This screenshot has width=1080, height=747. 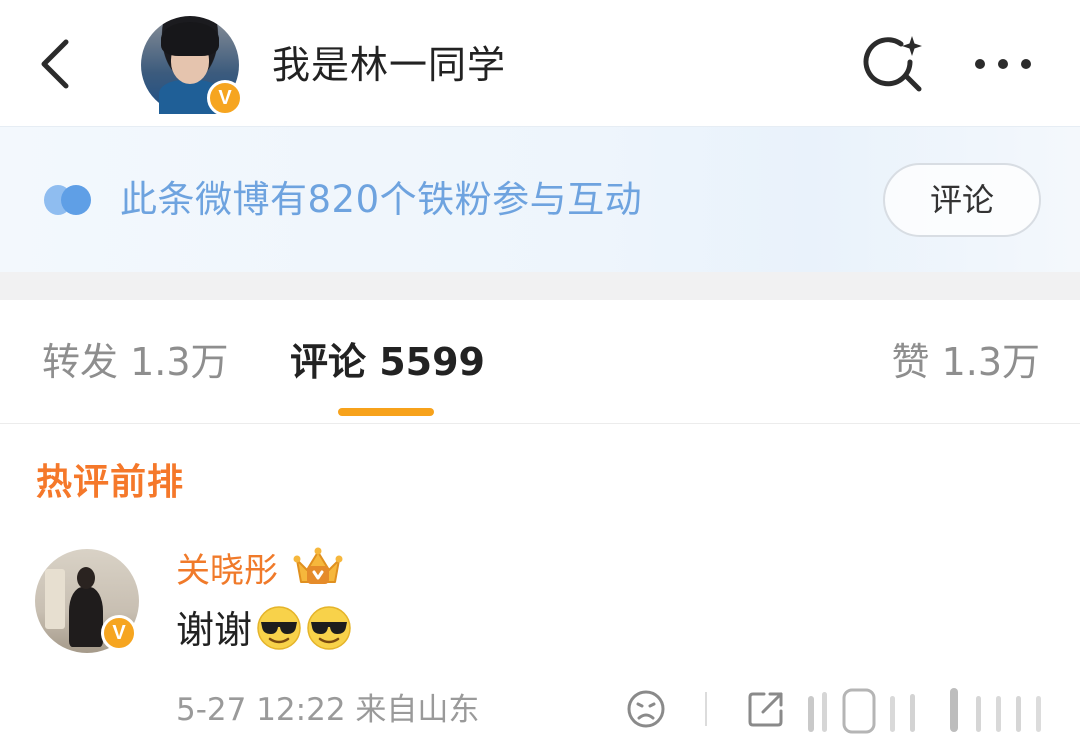 I want to click on tab-repost: 转发 1.3万, so click(x=135, y=362).